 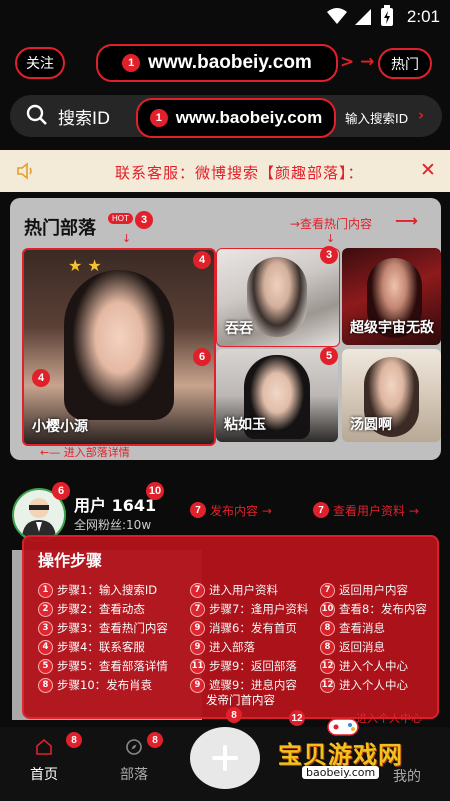 I want to click on step-item: 8 查看消息, so click(x=352, y=628).